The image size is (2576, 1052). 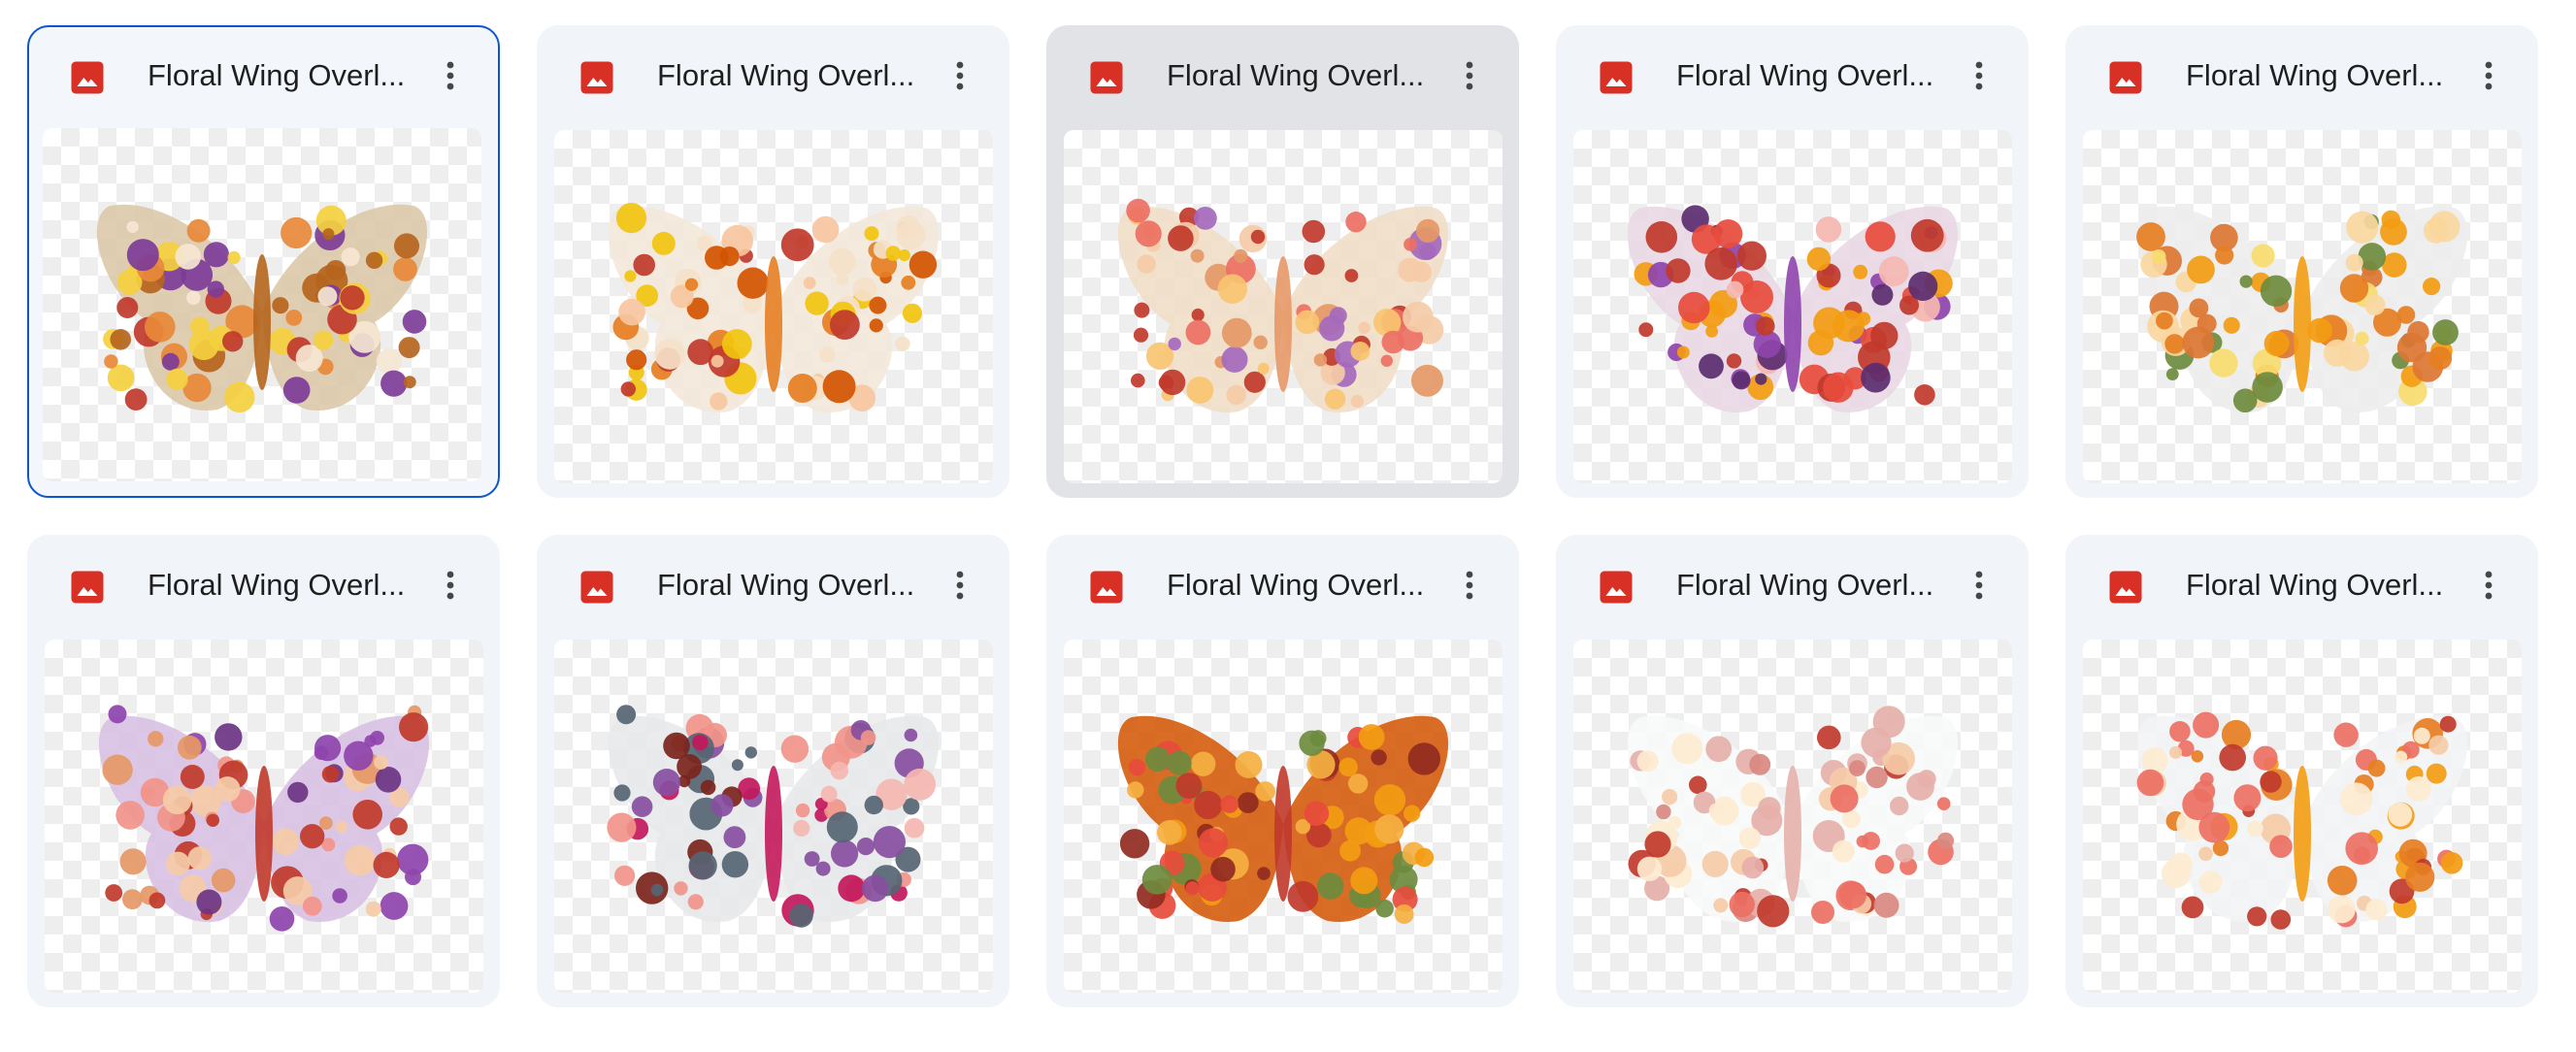 What do you see at coordinates (773, 306) in the screenshot?
I see `file-thumbnail` at bounding box center [773, 306].